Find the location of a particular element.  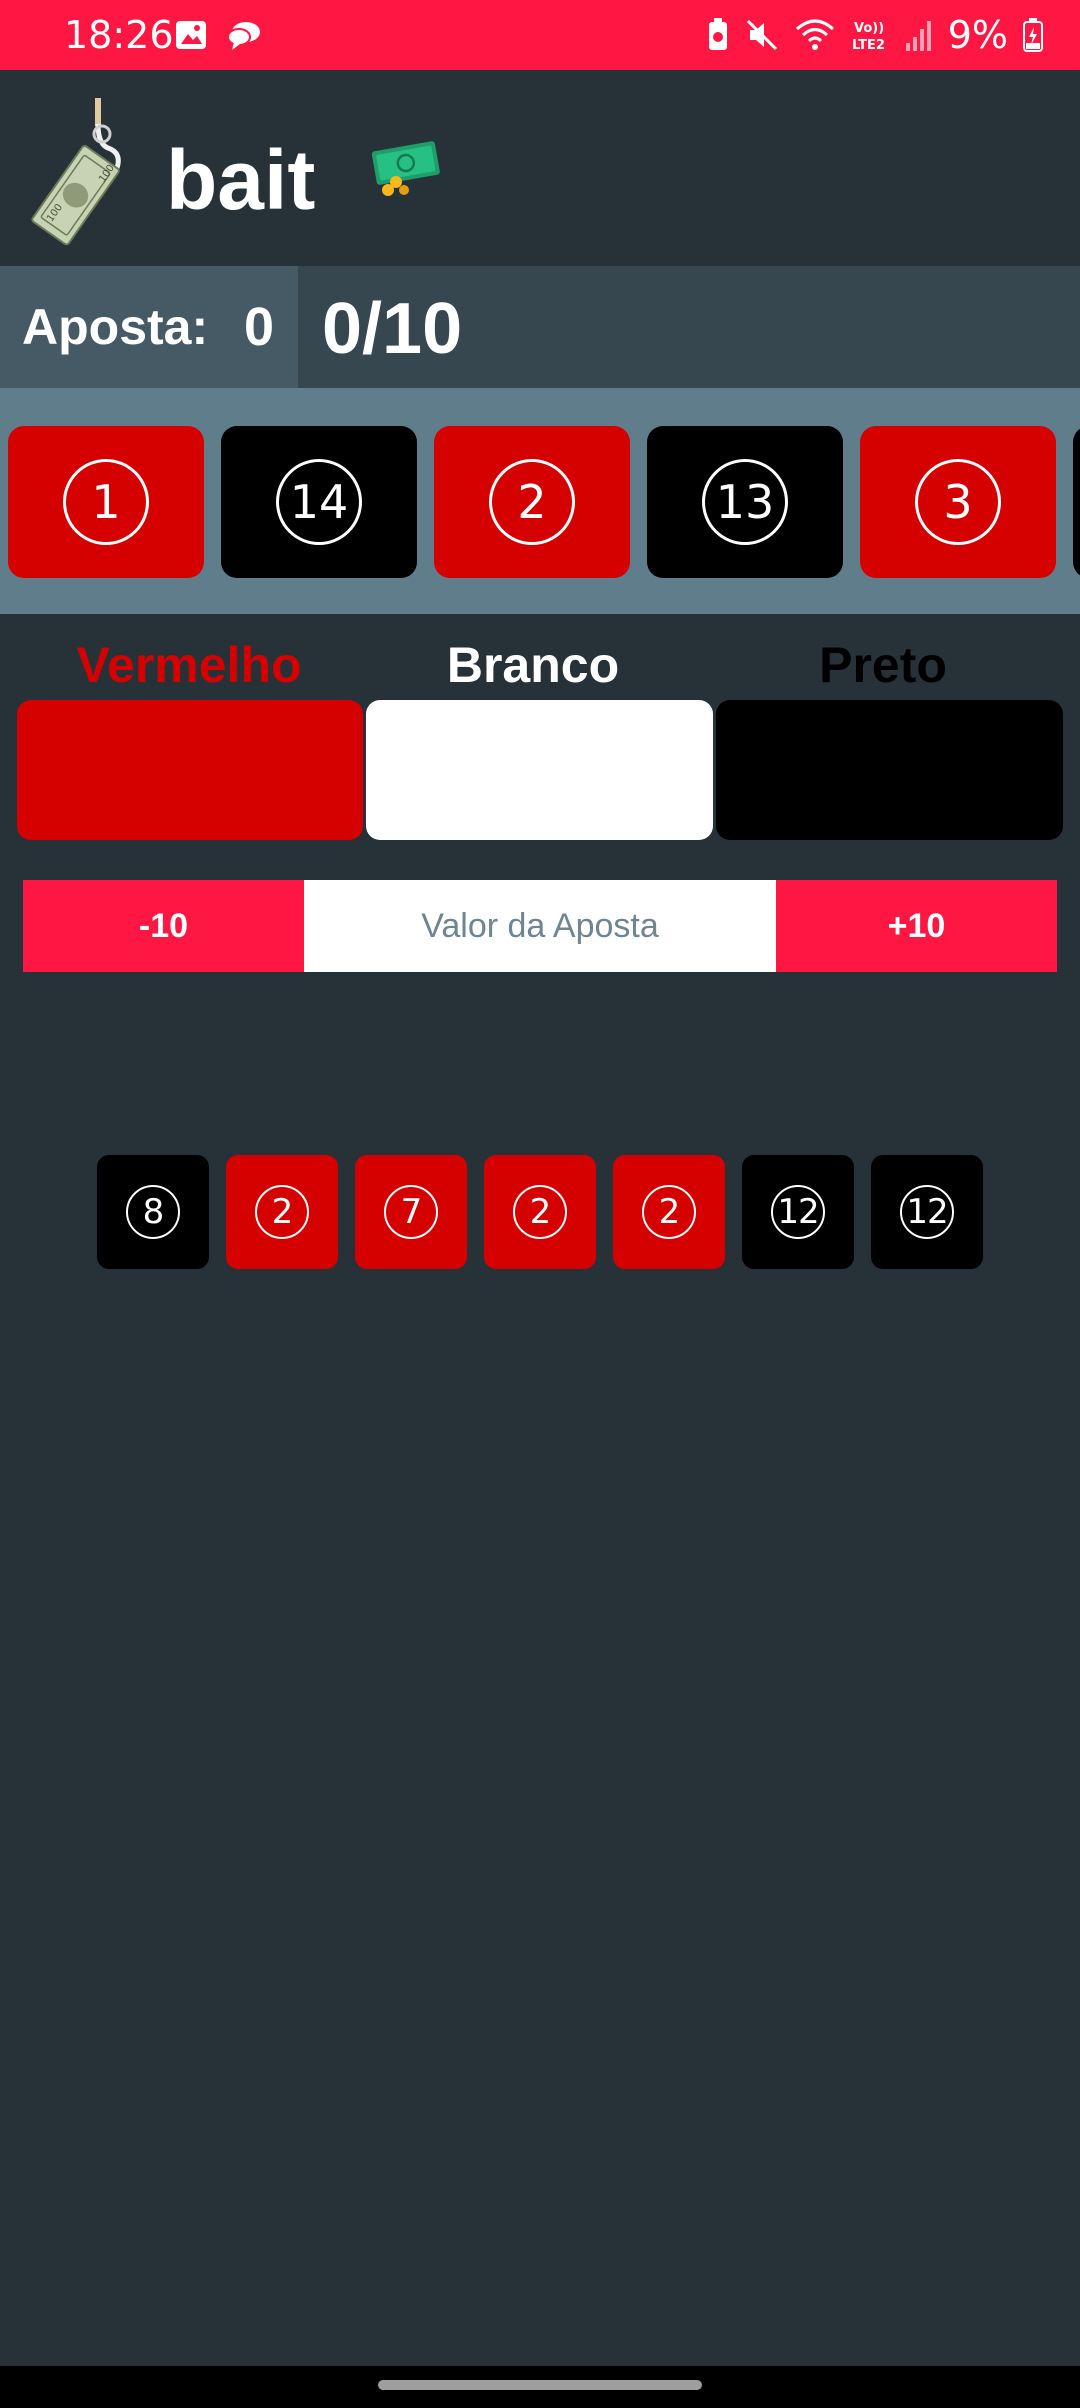

bet-amount-row: -10 +10 is located at coordinates (540, 926).